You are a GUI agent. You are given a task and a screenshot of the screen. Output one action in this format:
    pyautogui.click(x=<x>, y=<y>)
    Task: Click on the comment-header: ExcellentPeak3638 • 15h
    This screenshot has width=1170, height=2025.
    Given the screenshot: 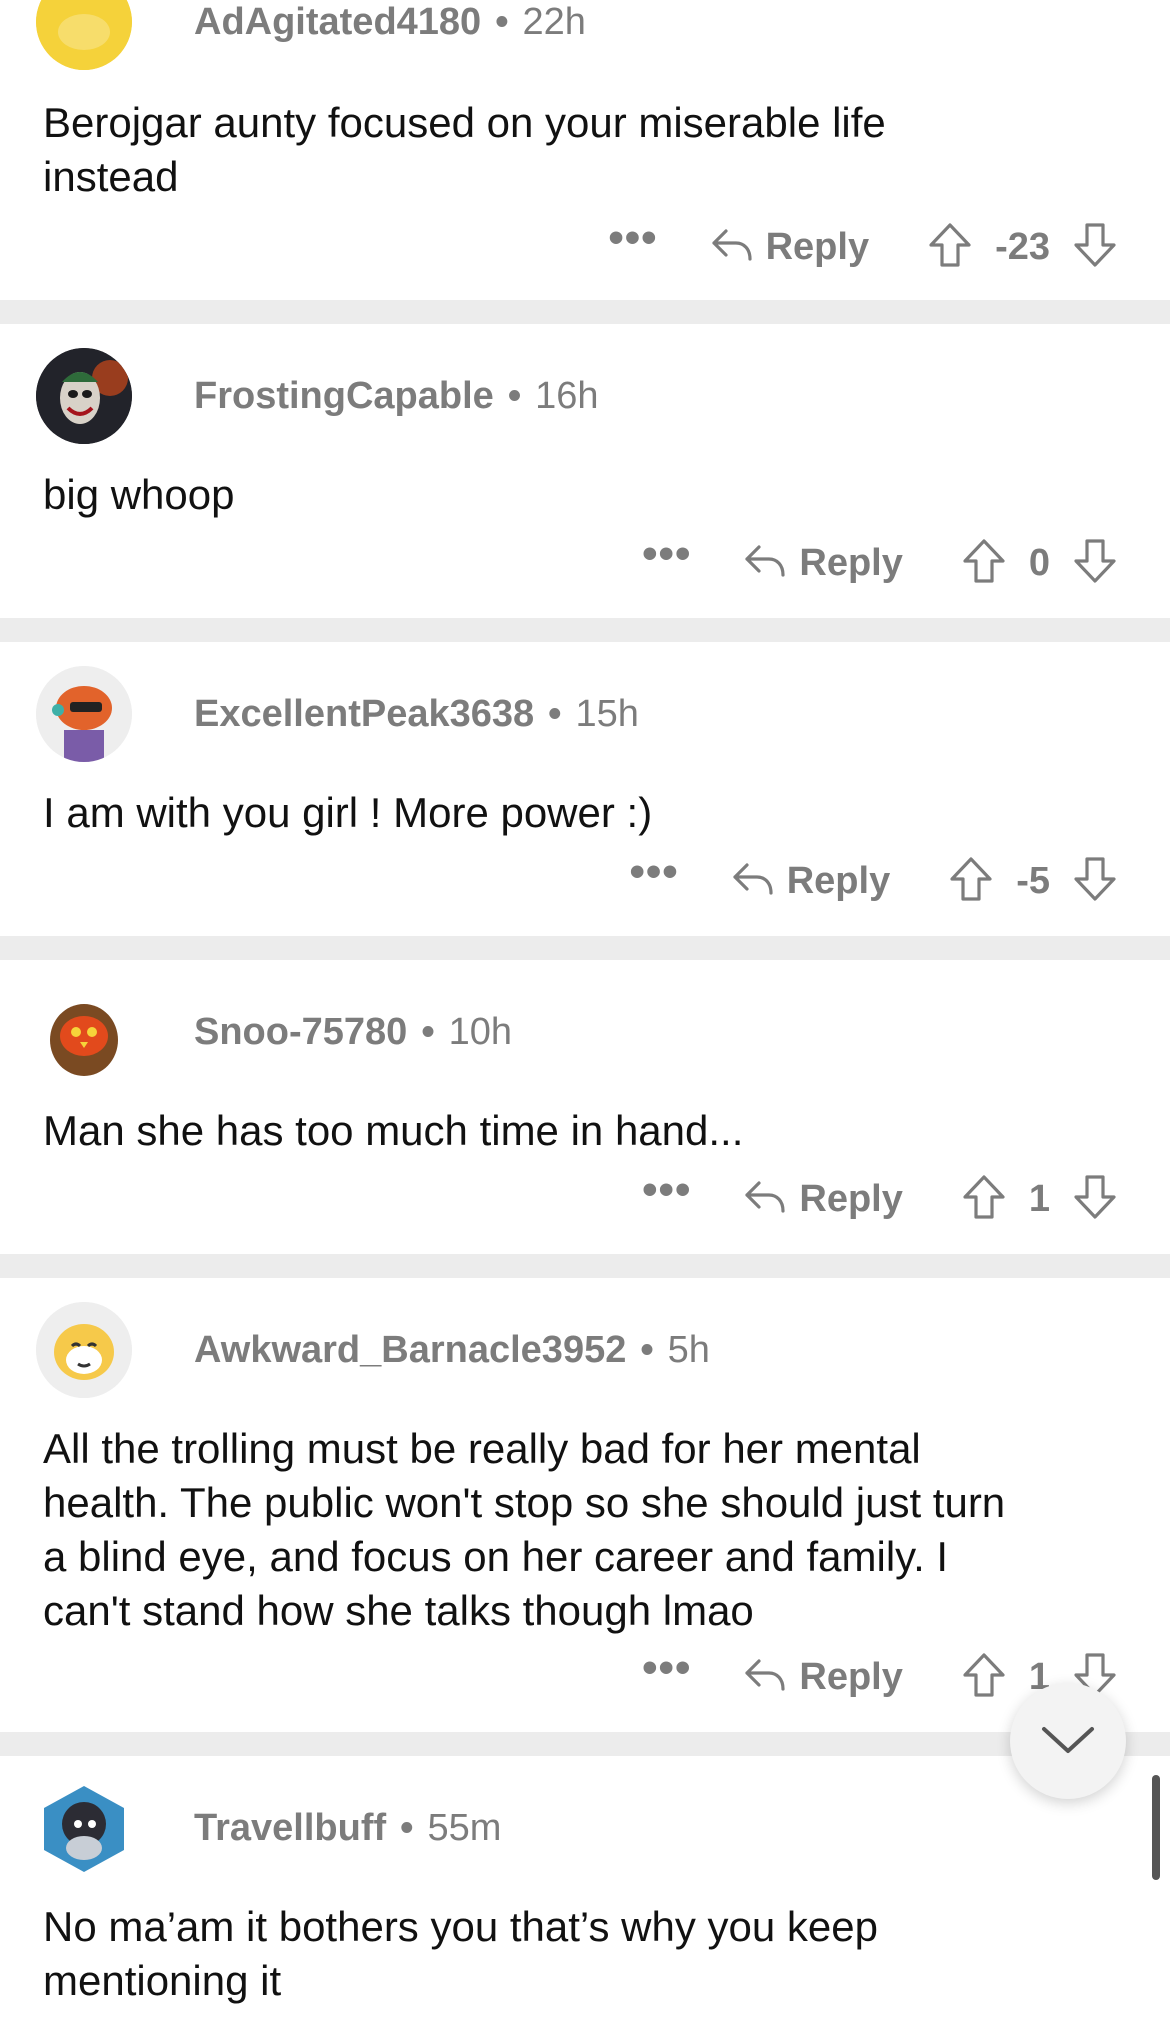 What is the action you would take?
    pyautogui.click(x=337, y=714)
    